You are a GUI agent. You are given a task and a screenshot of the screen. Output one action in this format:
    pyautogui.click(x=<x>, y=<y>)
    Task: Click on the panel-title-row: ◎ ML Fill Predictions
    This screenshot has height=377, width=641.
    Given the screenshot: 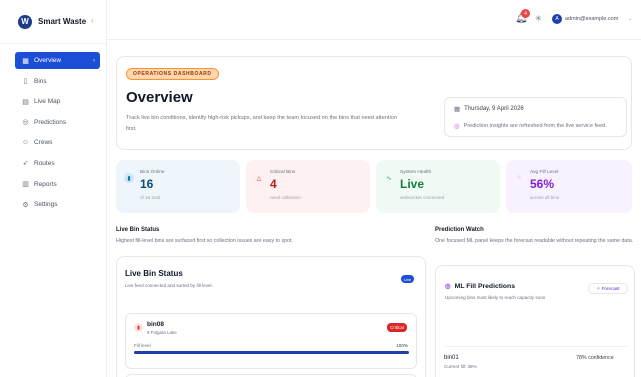 What is the action you would take?
    pyautogui.click(x=480, y=286)
    